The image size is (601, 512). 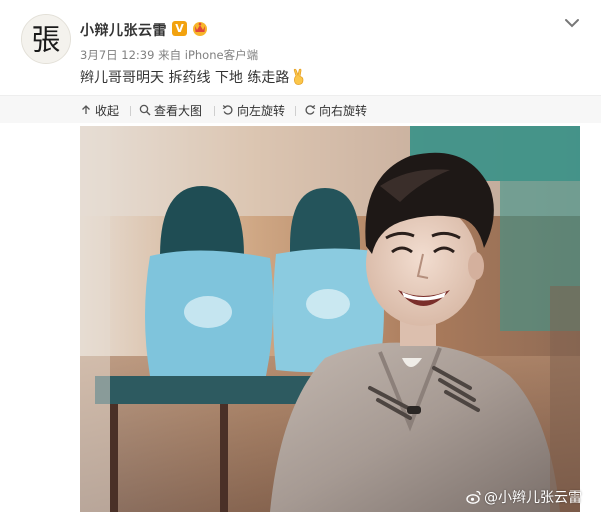 What do you see at coordinates (261, 110) in the screenshot?
I see `rotate-left-label: 向左旋转` at bounding box center [261, 110].